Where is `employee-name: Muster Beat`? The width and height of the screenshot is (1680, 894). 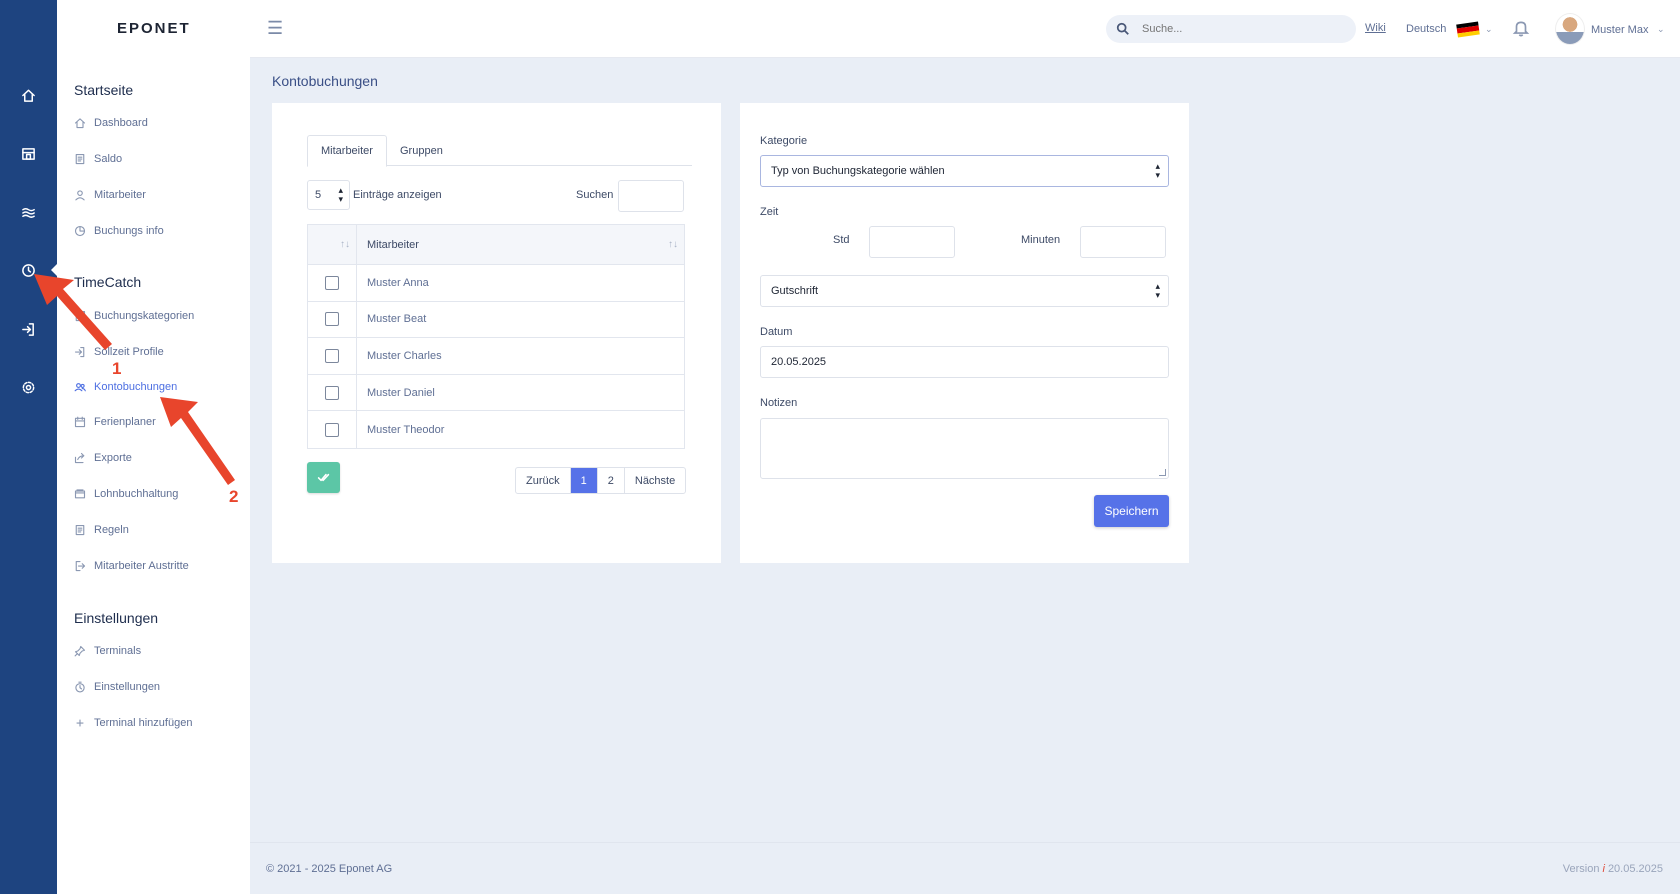 employee-name: Muster Beat is located at coordinates (397, 319).